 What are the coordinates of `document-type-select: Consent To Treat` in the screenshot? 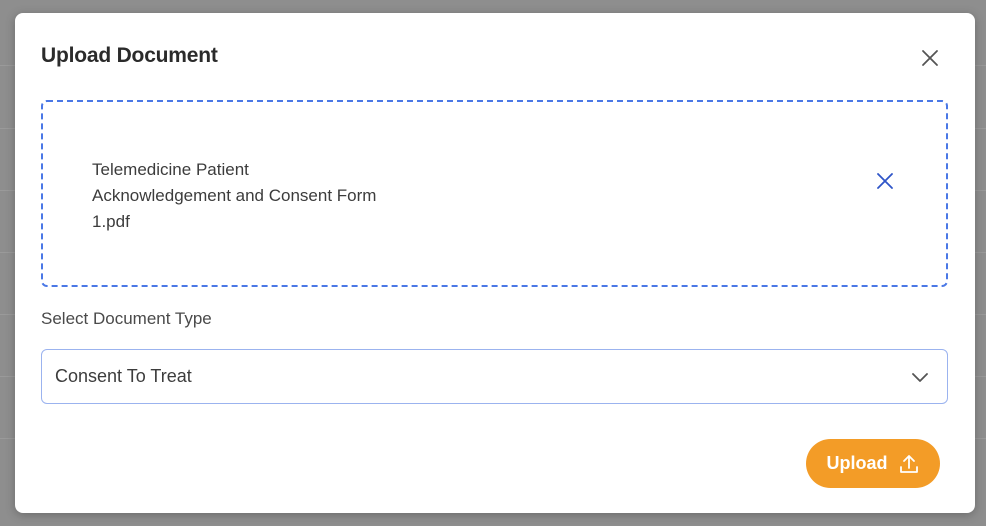 It's located at (494, 376).